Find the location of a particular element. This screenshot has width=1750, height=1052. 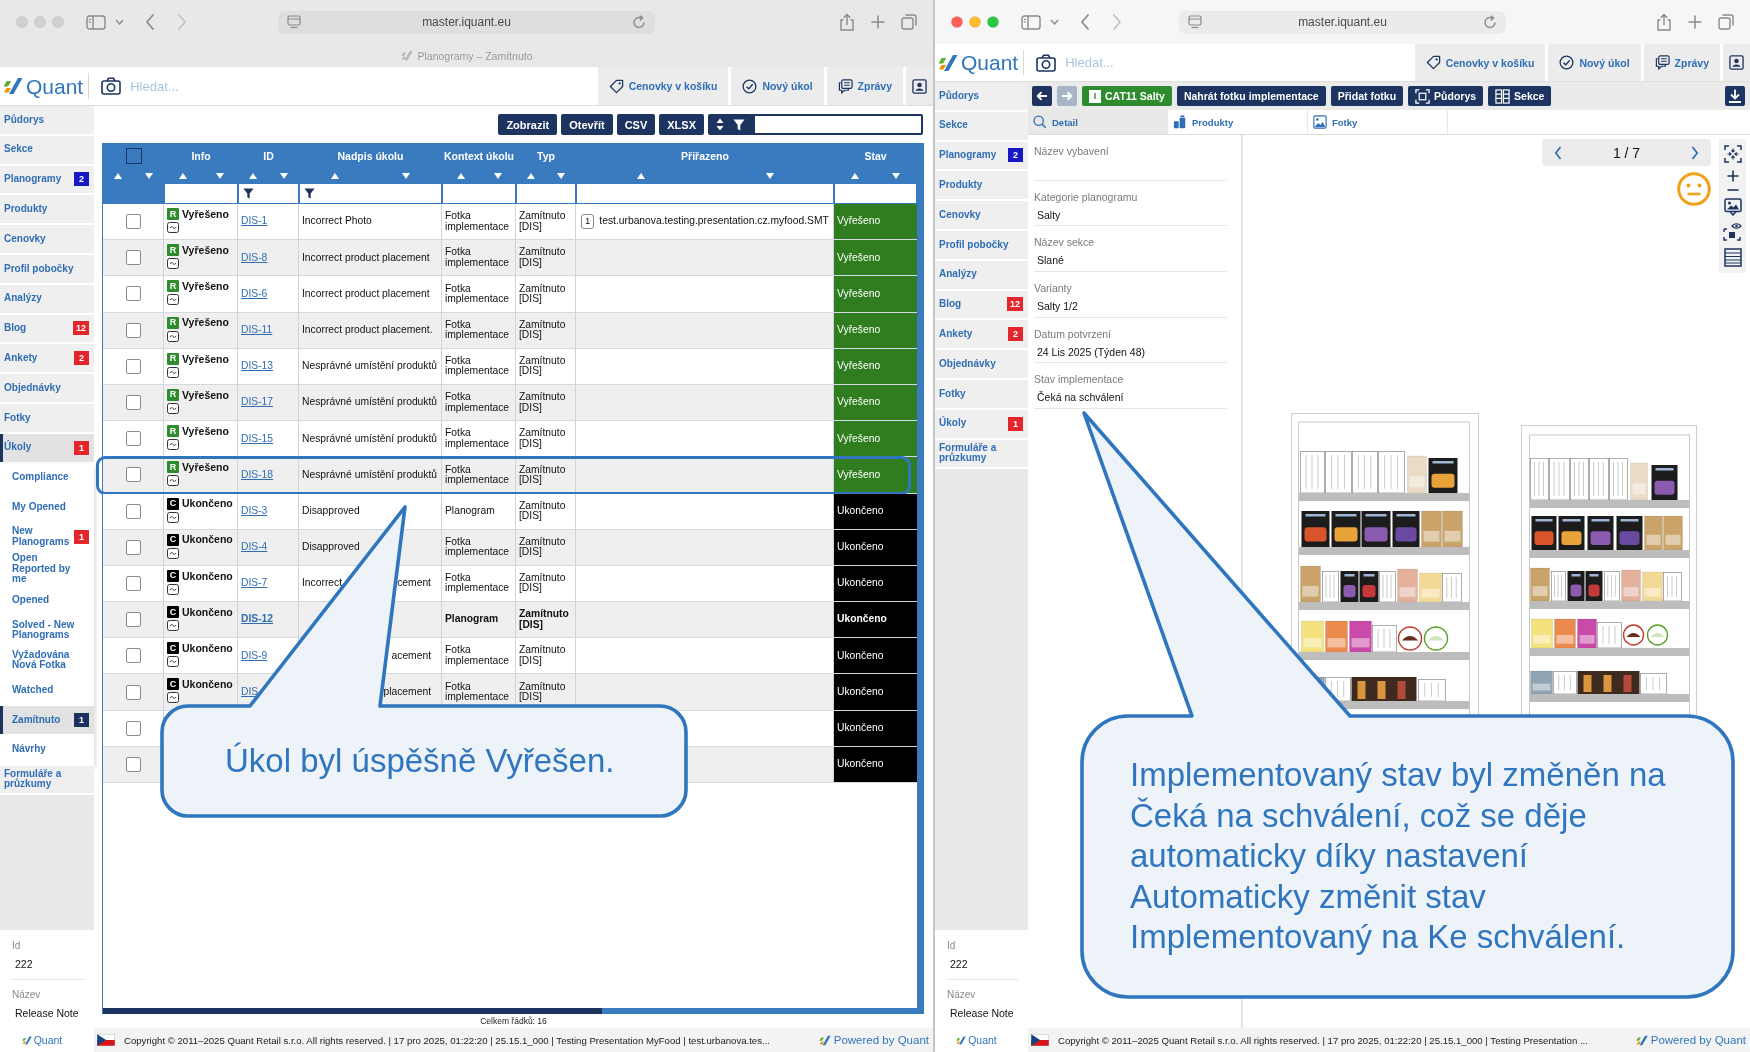

task-id-link: DIS-1 is located at coordinates (254, 221).